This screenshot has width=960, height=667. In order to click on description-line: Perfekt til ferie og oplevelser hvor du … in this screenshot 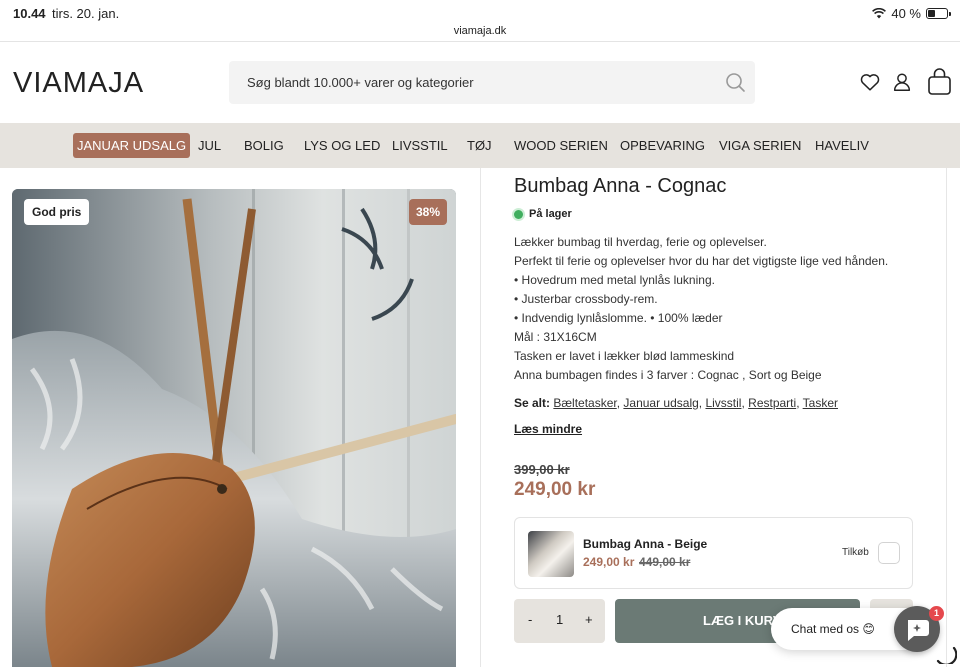, I will do `click(701, 261)`.